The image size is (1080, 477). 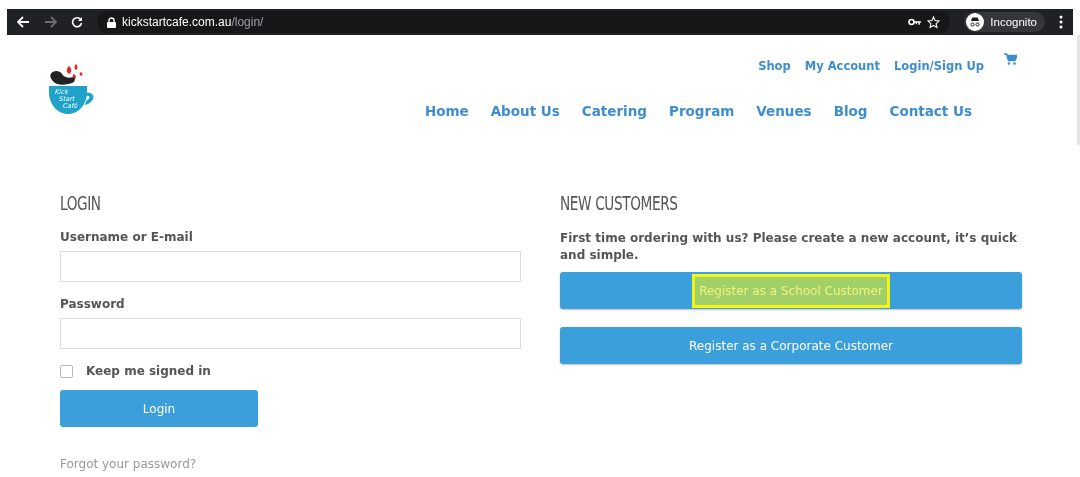 What do you see at coordinates (774, 66) in the screenshot?
I see `top-link: Shop` at bounding box center [774, 66].